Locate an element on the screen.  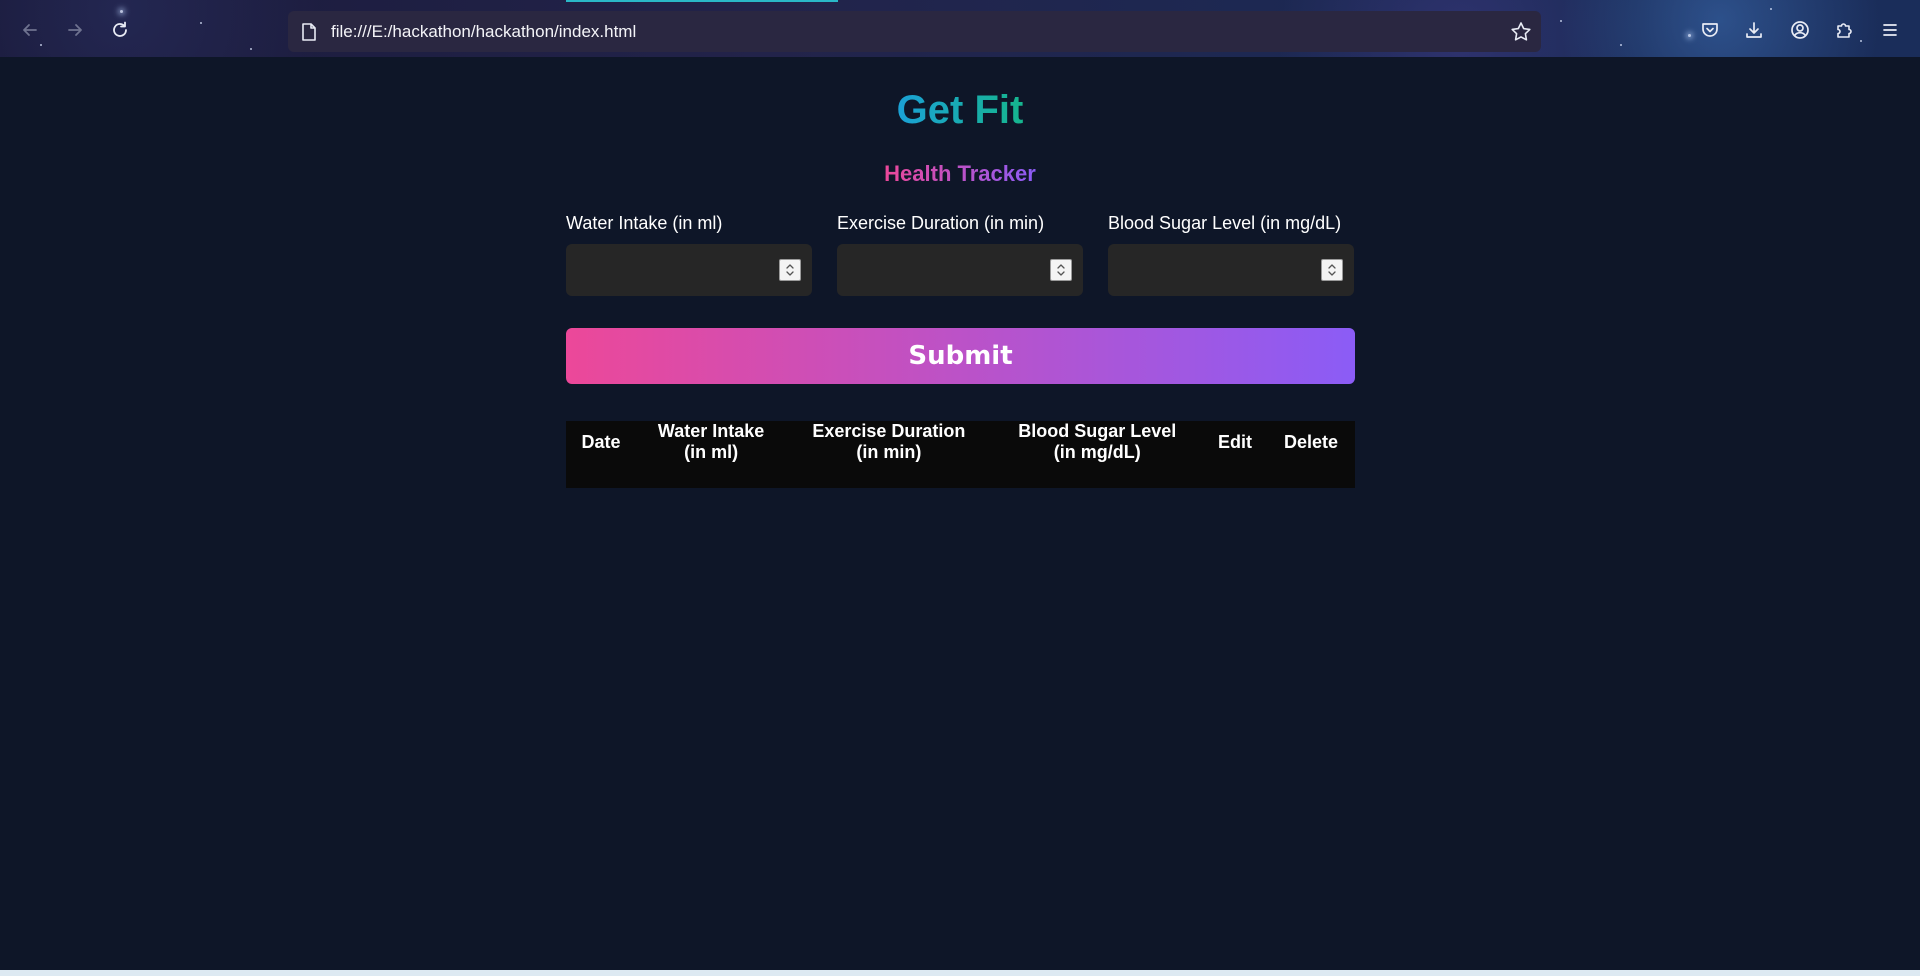
exercise-duration-input is located at coordinates (960, 270).